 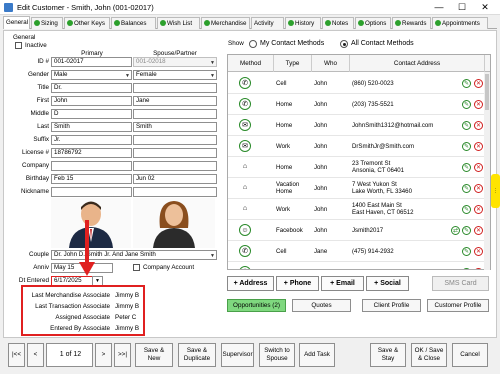 What do you see at coordinates (470, 355) in the screenshot?
I see `cancel-button: Cancel` at bounding box center [470, 355].